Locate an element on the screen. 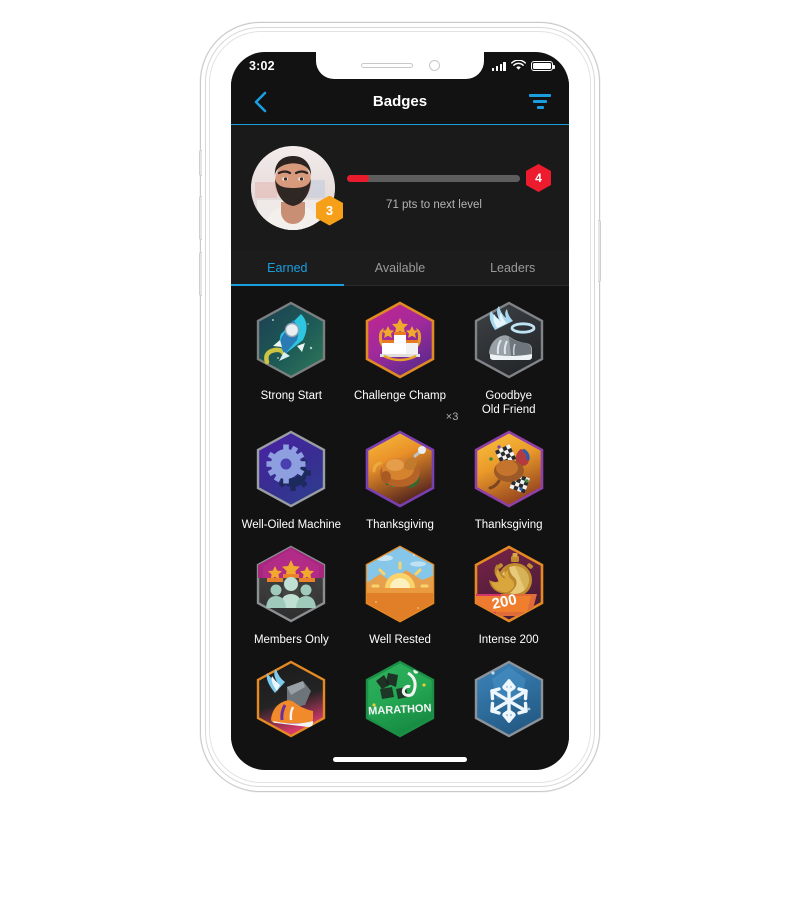 The image size is (800, 900). speaker-slot-icon is located at coordinates (386, 65).